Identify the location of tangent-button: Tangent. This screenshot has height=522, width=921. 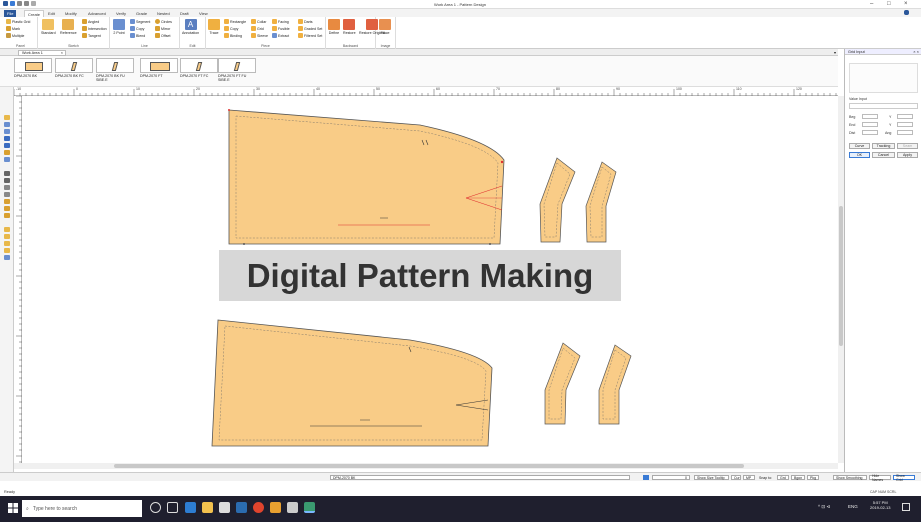
(91, 35).